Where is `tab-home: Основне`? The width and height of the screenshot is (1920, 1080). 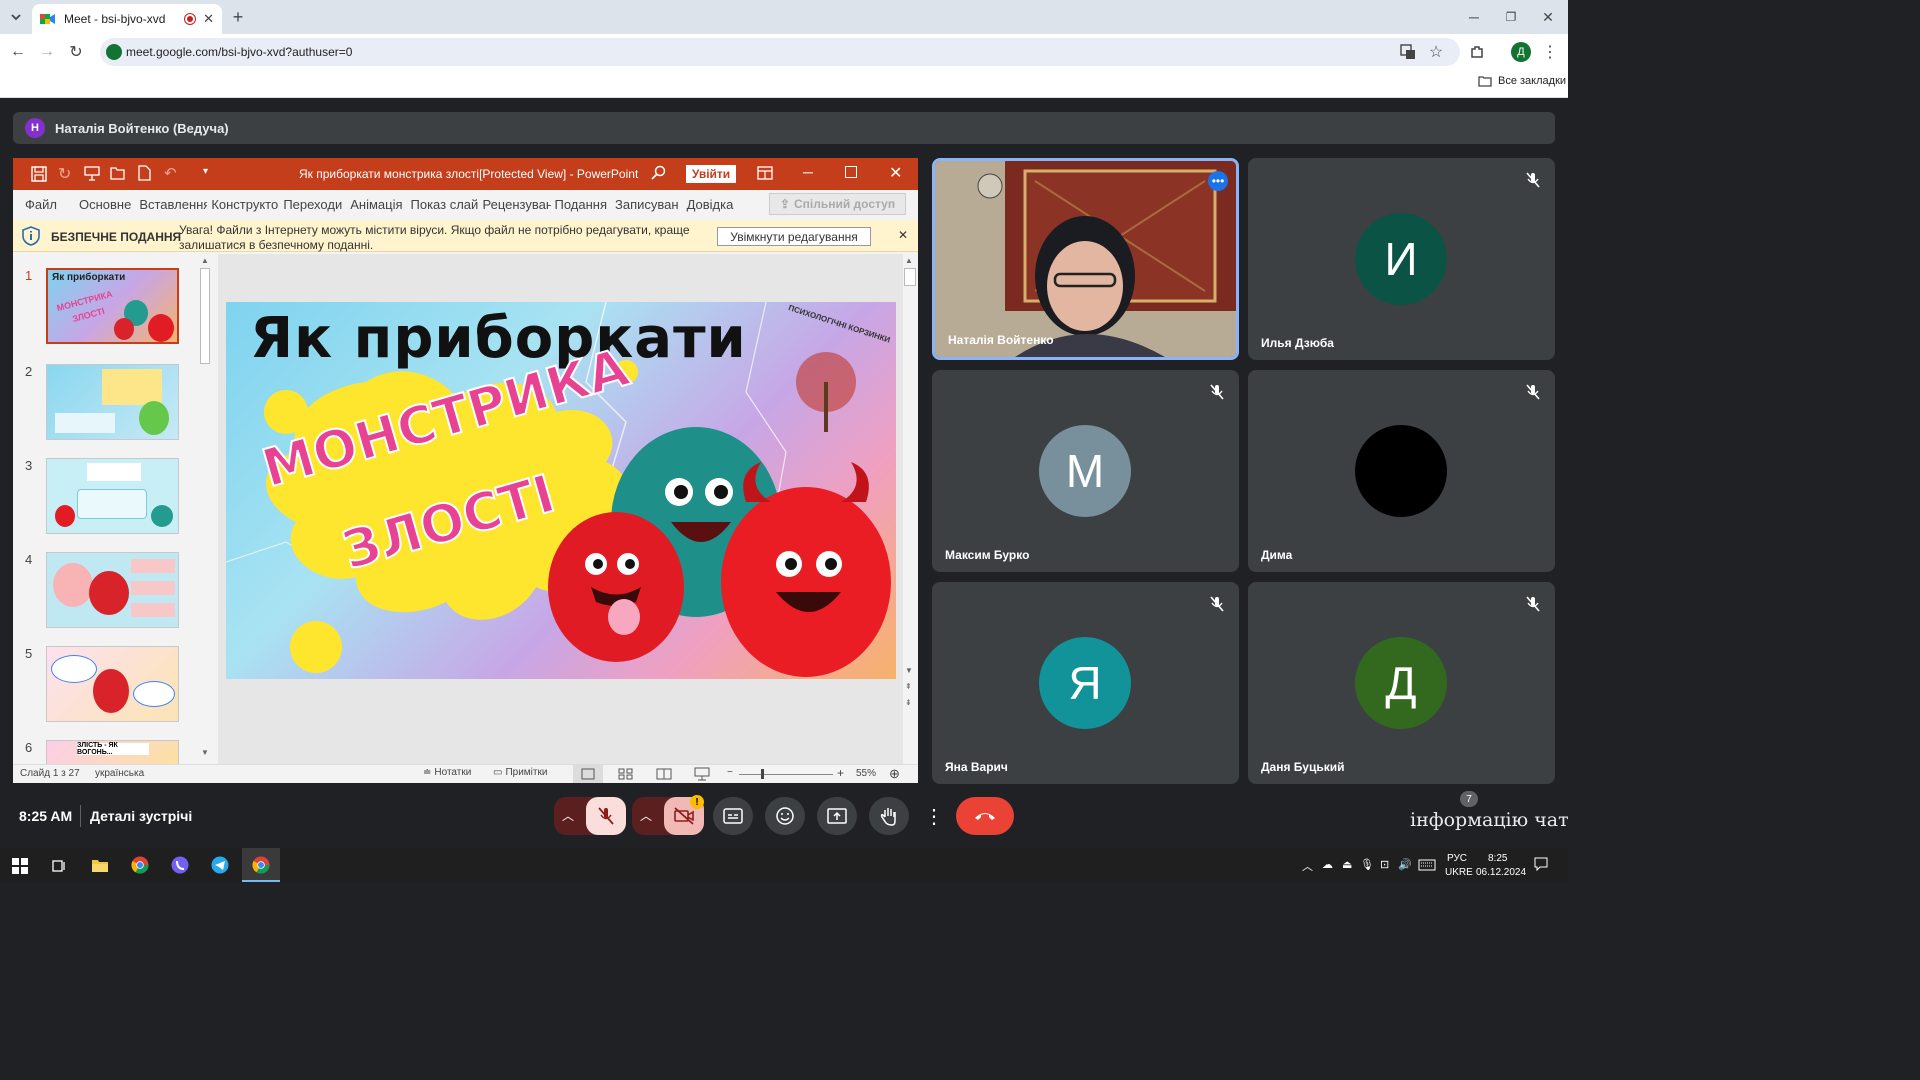 tab-home: Основне is located at coordinates (105, 204).